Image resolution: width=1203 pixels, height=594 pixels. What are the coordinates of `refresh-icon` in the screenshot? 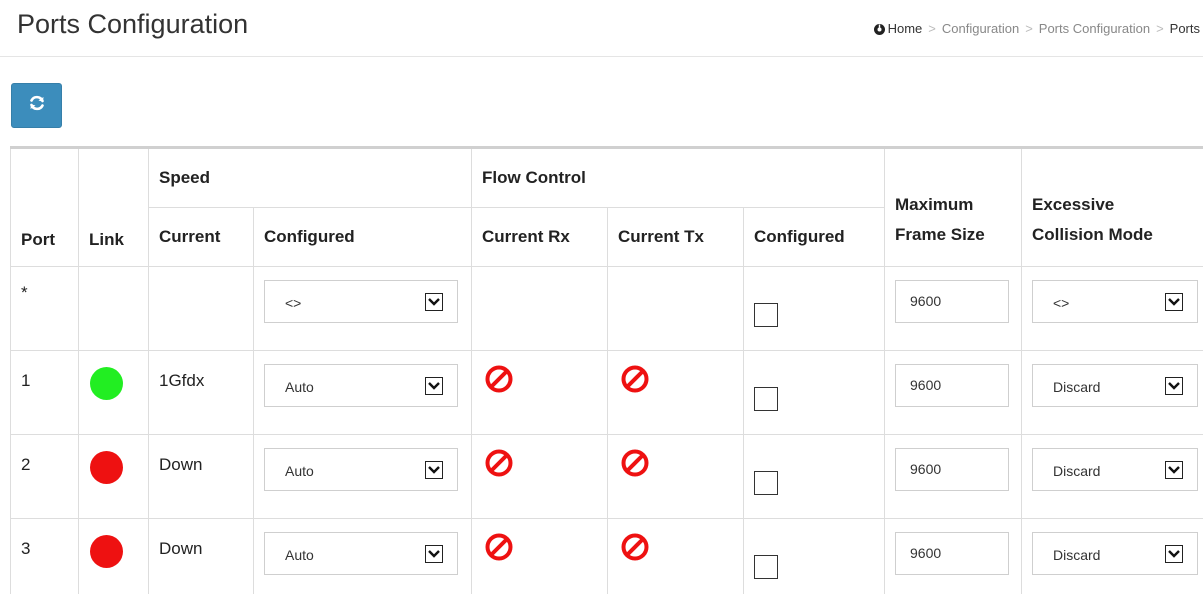 It's located at (37, 105).